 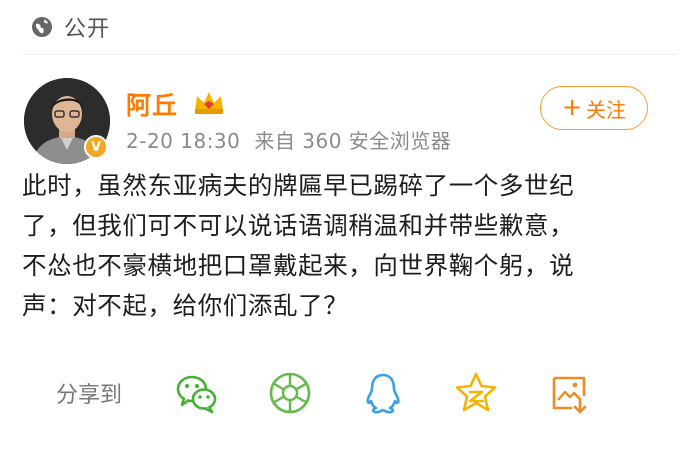 What do you see at coordinates (298, 225) in the screenshot?
I see `post-line: 了，但我们可不可以说话语调稍温和并带些歉意，` at bounding box center [298, 225].